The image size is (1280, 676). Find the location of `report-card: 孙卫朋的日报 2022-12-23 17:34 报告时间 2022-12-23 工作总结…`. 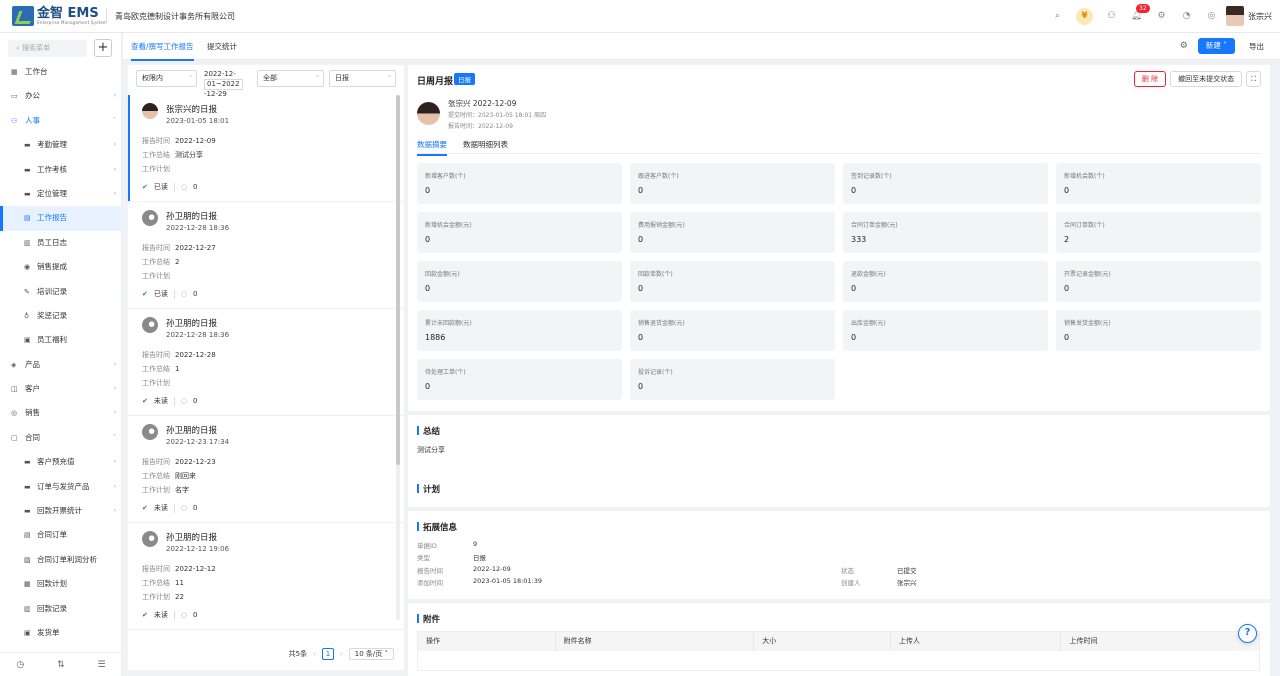

report-card: 孙卫朋的日报 2022-12-23 17:34 报告时间 2022-12-23 工作总结… is located at coordinates (266, 469).